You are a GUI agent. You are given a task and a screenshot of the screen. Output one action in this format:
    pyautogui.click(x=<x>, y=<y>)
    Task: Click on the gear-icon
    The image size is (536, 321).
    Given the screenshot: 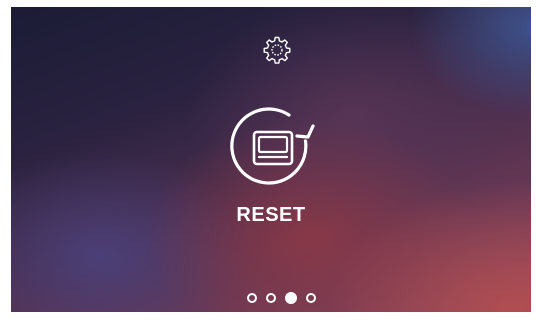 What is the action you would take?
    pyautogui.click(x=277, y=50)
    